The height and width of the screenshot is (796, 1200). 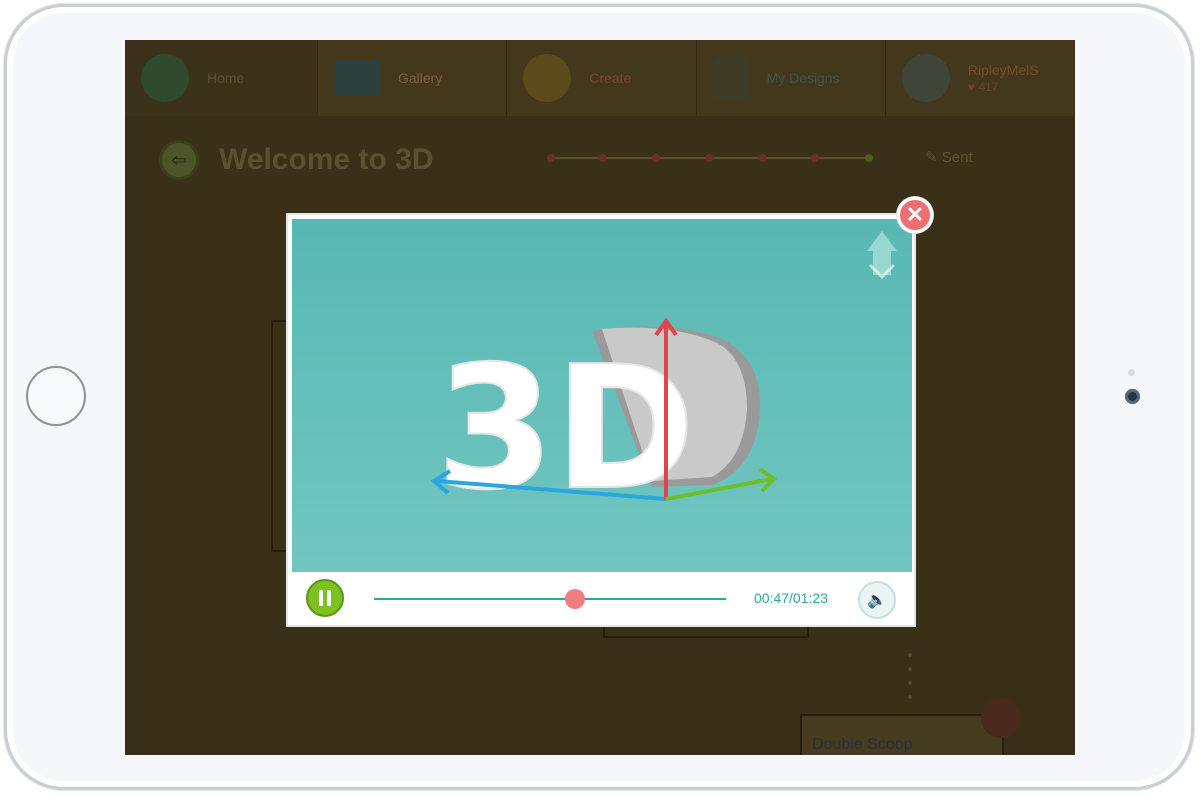 What do you see at coordinates (910, 678) in the screenshot?
I see `path-dots` at bounding box center [910, 678].